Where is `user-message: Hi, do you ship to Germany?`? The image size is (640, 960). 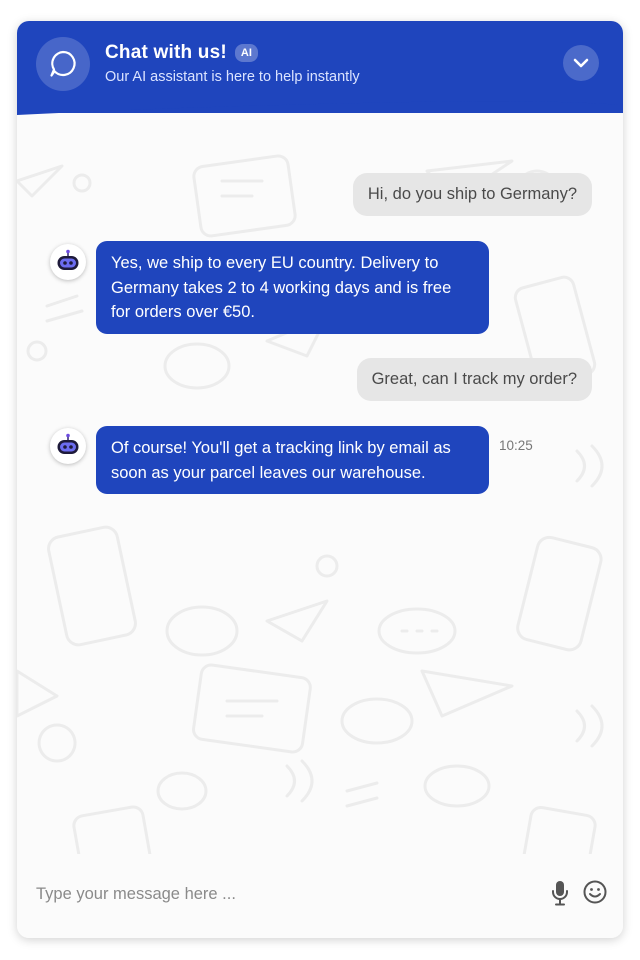
user-message: Hi, do you ship to Germany? is located at coordinates (472, 194).